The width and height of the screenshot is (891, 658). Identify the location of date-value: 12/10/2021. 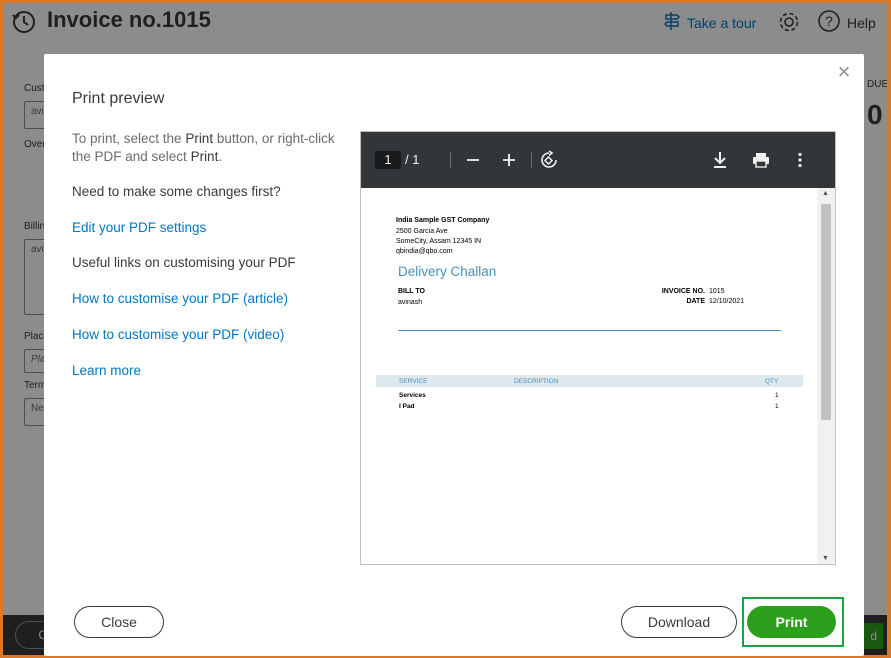
(727, 301).